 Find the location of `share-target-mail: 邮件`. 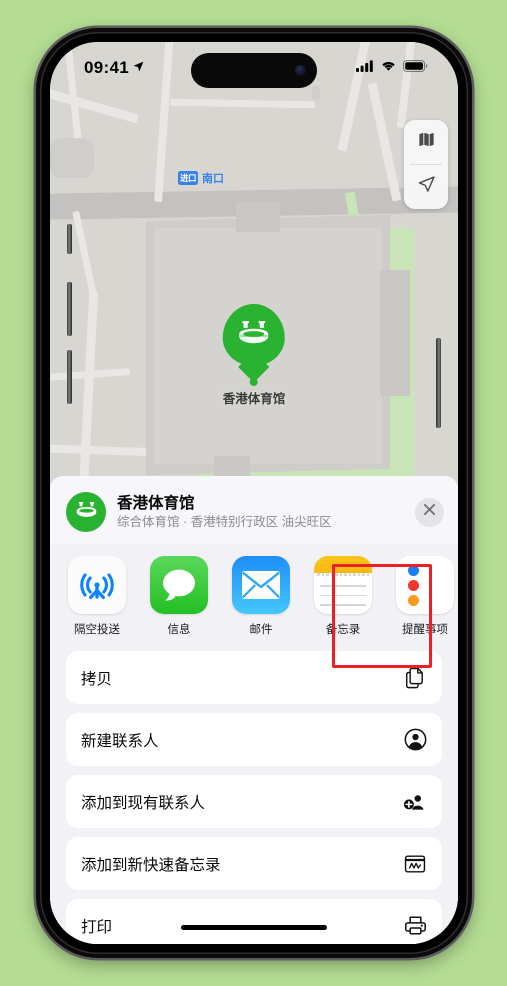

share-target-mail: 邮件 is located at coordinates (261, 596).